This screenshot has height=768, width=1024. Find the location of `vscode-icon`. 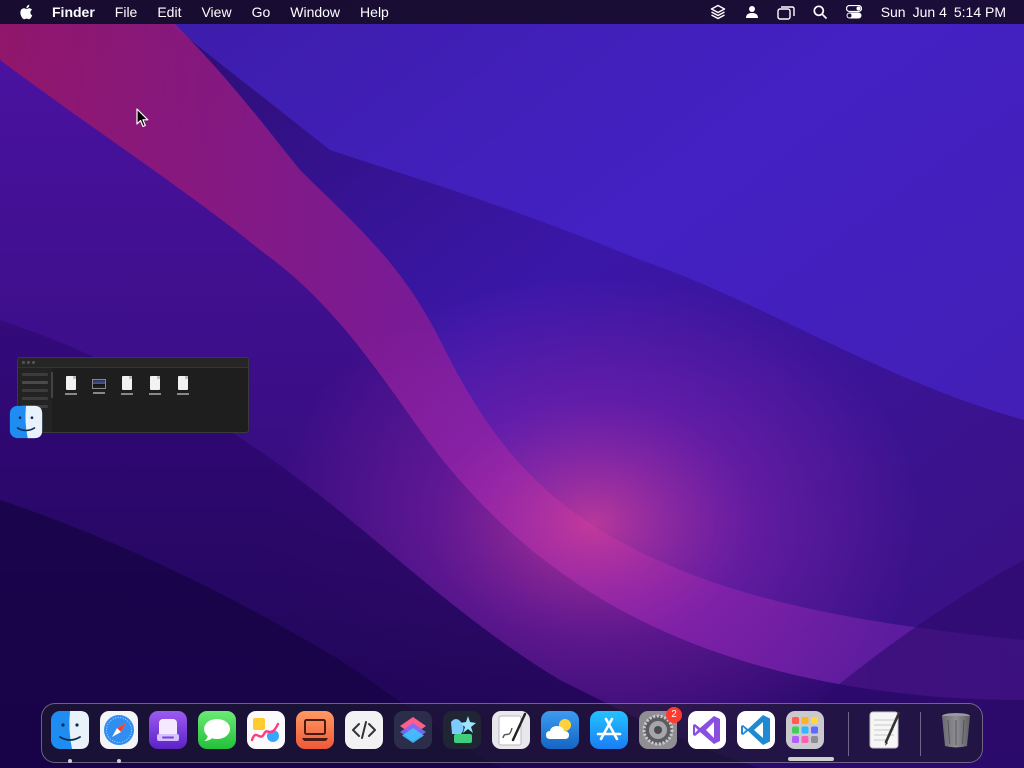

vscode-icon is located at coordinates (756, 730).